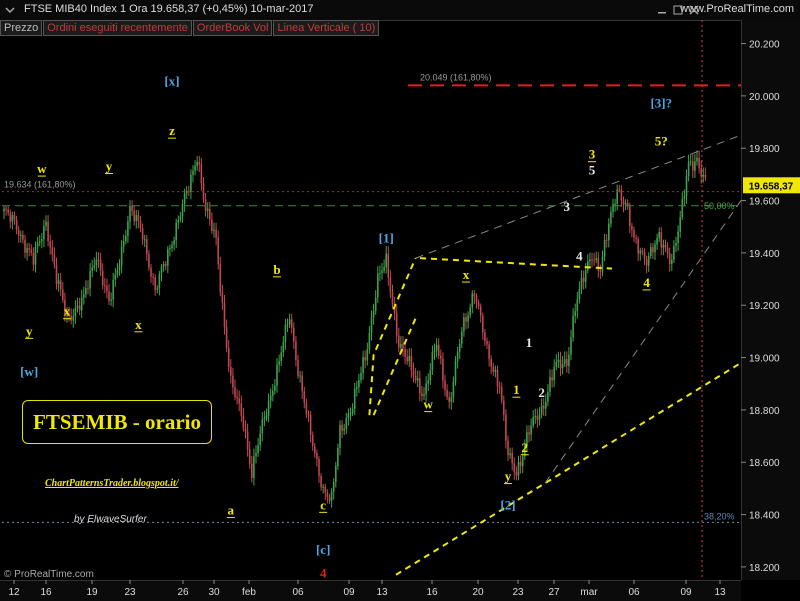 The image size is (800, 601). What do you see at coordinates (138, 324) in the screenshot?
I see `wave-label: x` at bounding box center [138, 324].